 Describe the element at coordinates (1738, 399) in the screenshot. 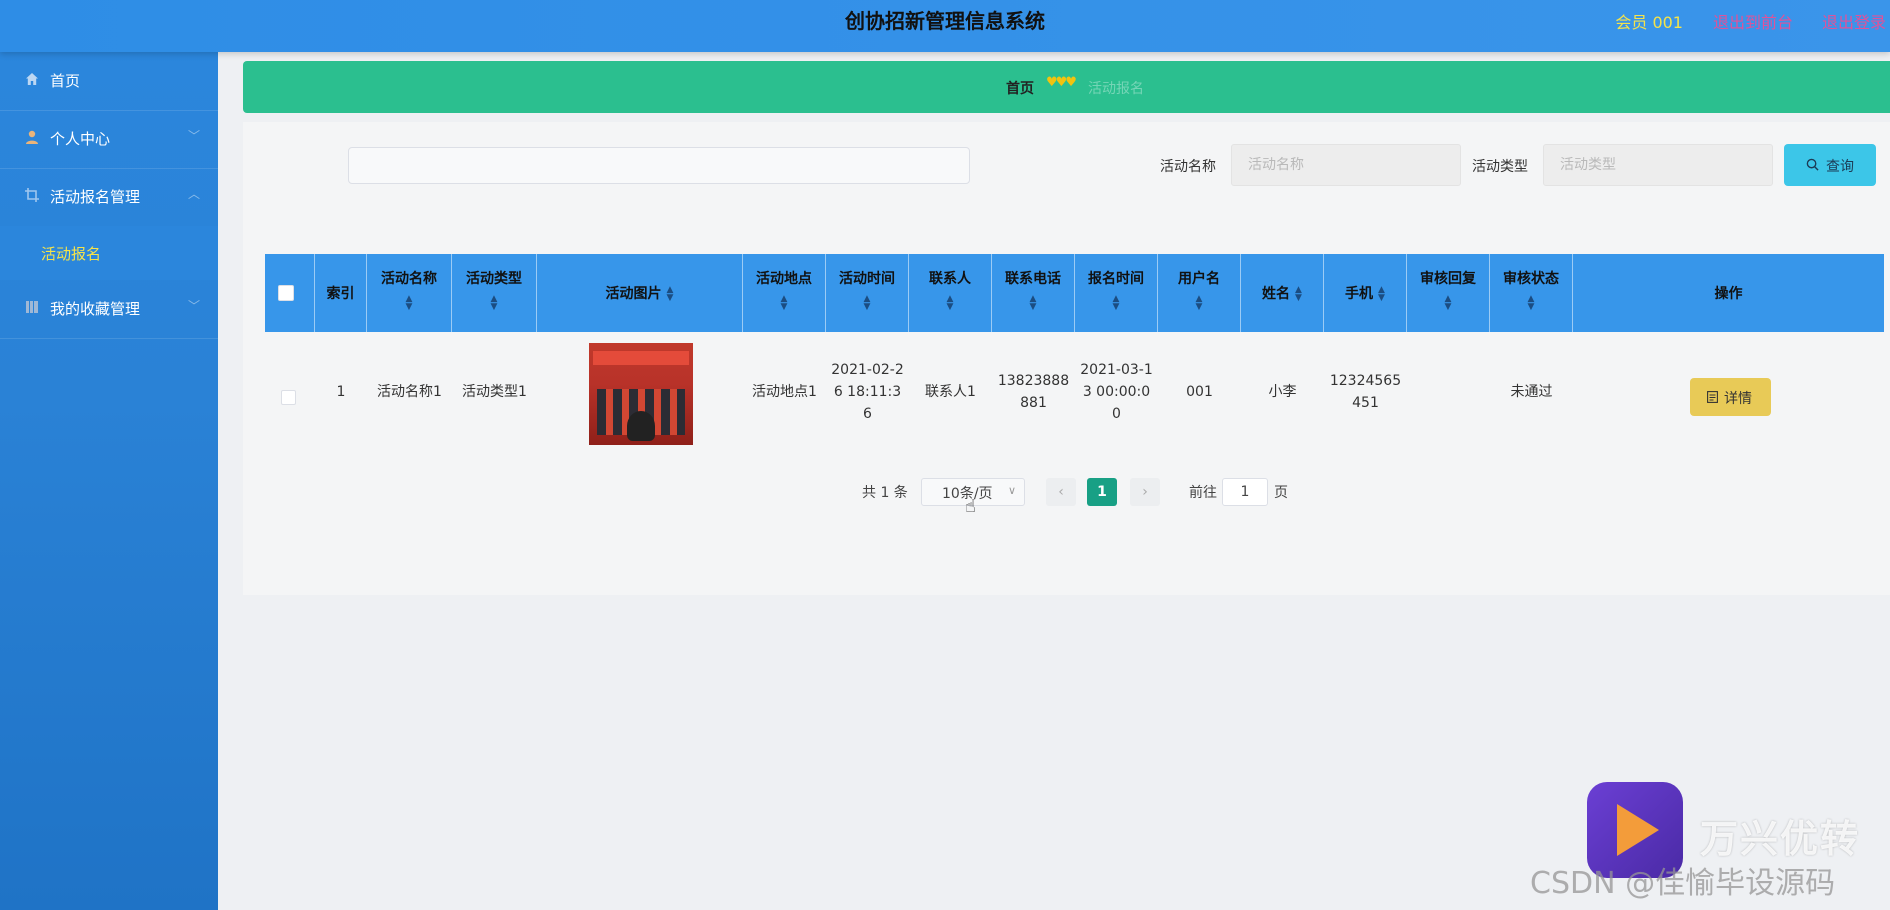

I see `detail-button-label: 详情` at that location.